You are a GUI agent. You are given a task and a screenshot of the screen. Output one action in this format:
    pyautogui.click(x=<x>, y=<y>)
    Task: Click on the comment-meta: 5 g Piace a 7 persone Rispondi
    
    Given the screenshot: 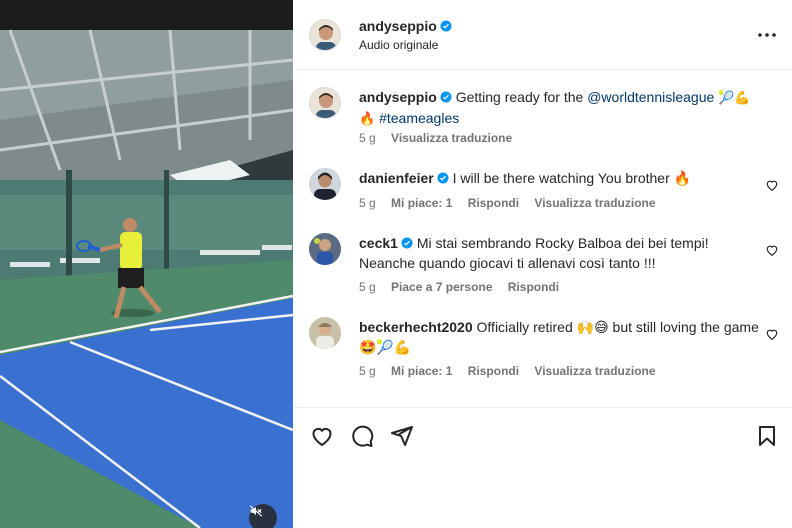 What is the action you would take?
    pyautogui.click(x=465, y=287)
    